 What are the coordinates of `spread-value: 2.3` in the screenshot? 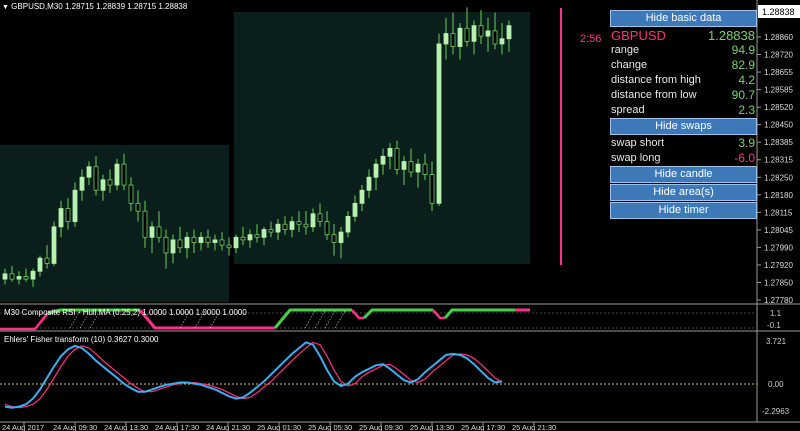 It's located at (746, 110).